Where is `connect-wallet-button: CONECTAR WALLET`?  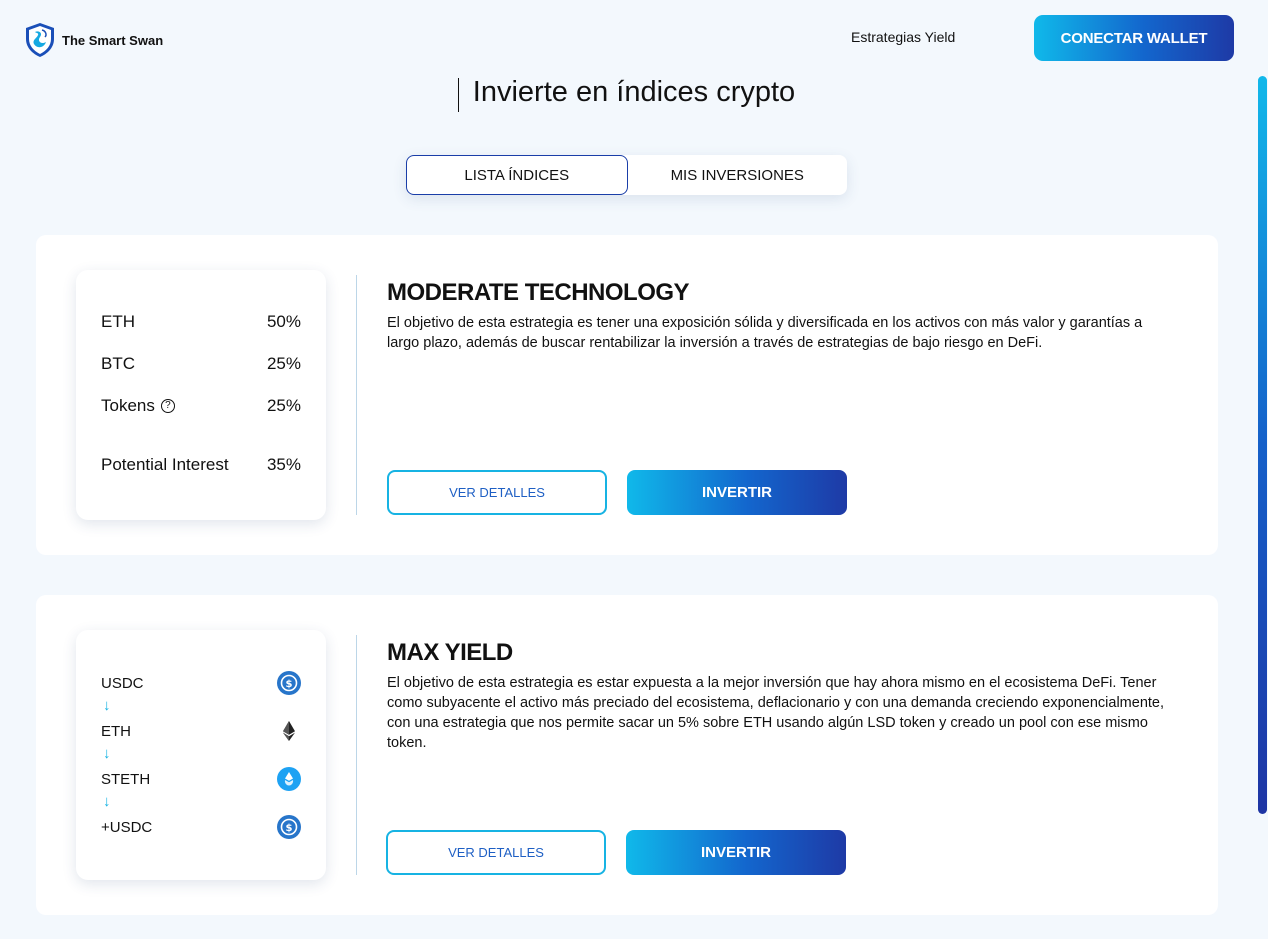 connect-wallet-button: CONECTAR WALLET is located at coordinates (1134, 38).